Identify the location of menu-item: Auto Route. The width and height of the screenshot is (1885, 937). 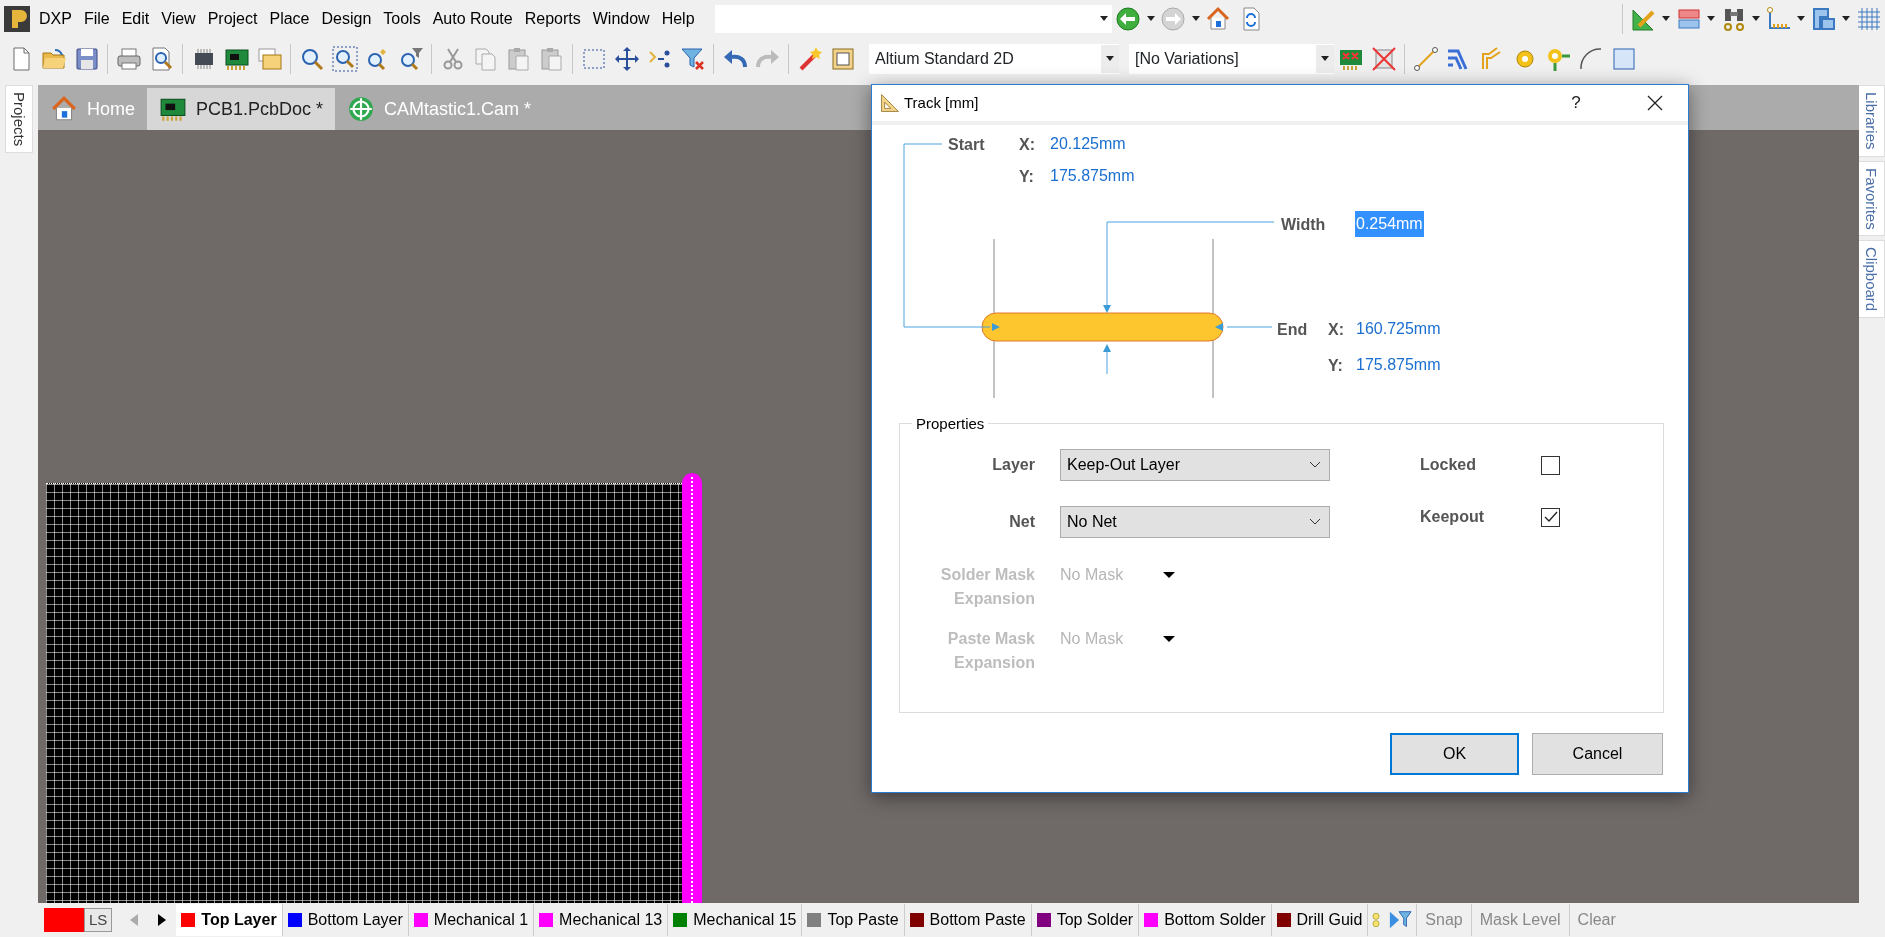
(472, 19).